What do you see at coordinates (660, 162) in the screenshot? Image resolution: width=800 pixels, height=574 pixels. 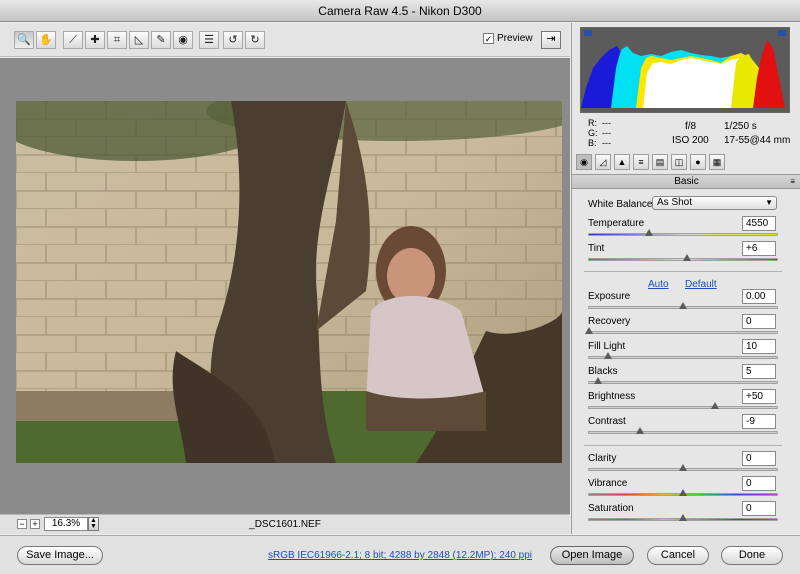 I see `tab-split-toning-icon: ▤` at bounding box center [660, 162].